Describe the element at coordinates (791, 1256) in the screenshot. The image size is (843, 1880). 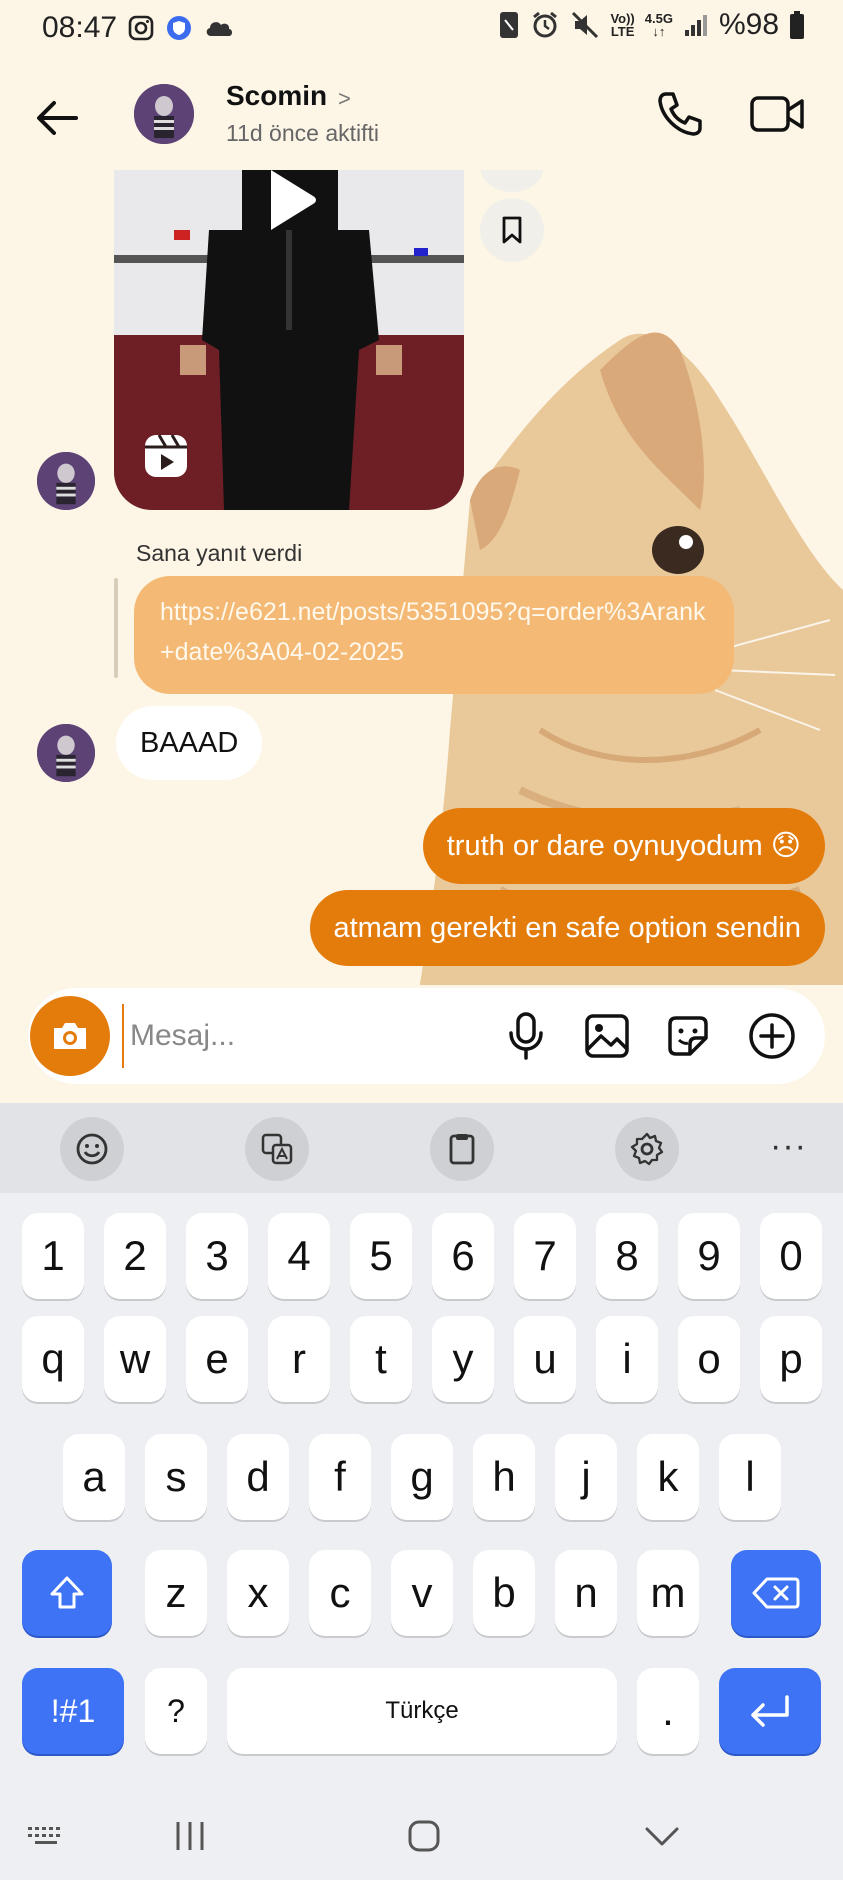
I see `key-0: 0` at that location.